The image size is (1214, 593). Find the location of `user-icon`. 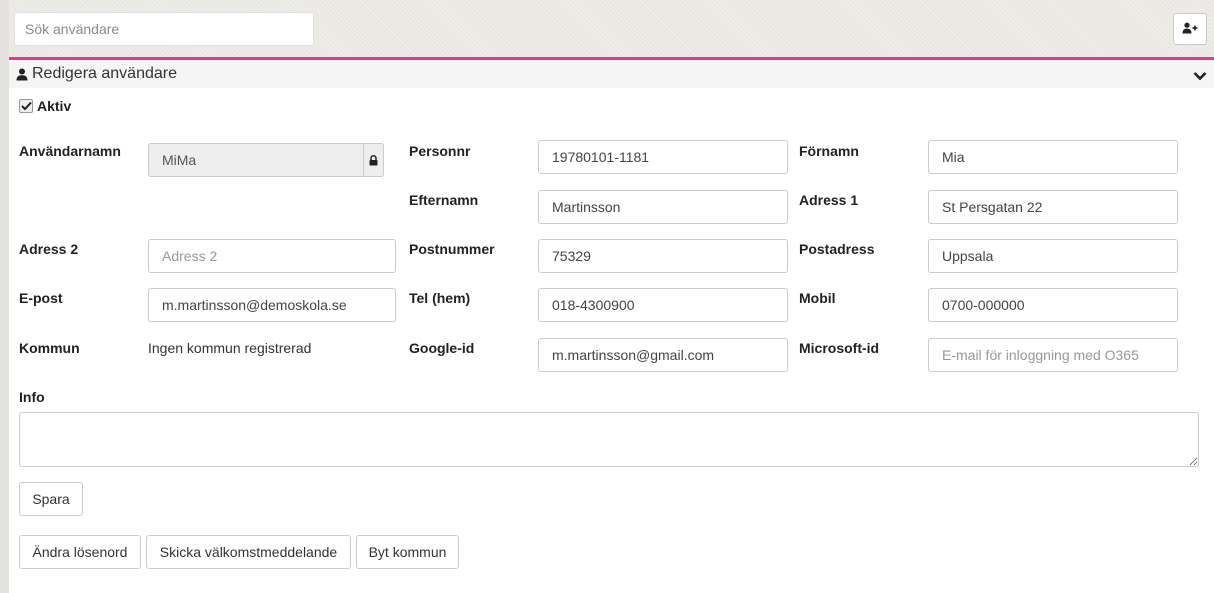

user-icon is located at coordinates (22, 74).